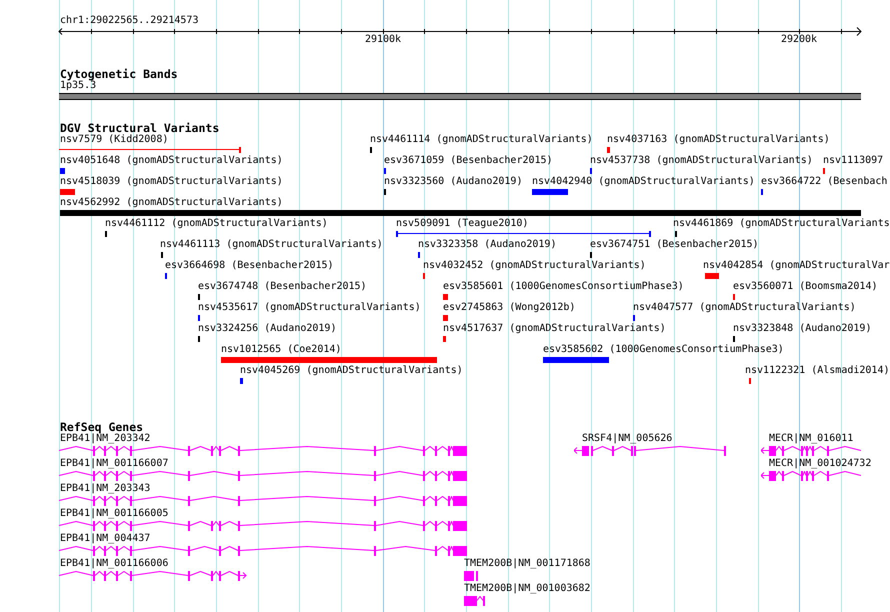  I want to click on variant-label: esv3585602 (1000GenomesConsortiumPhase3), so click(663, 350).